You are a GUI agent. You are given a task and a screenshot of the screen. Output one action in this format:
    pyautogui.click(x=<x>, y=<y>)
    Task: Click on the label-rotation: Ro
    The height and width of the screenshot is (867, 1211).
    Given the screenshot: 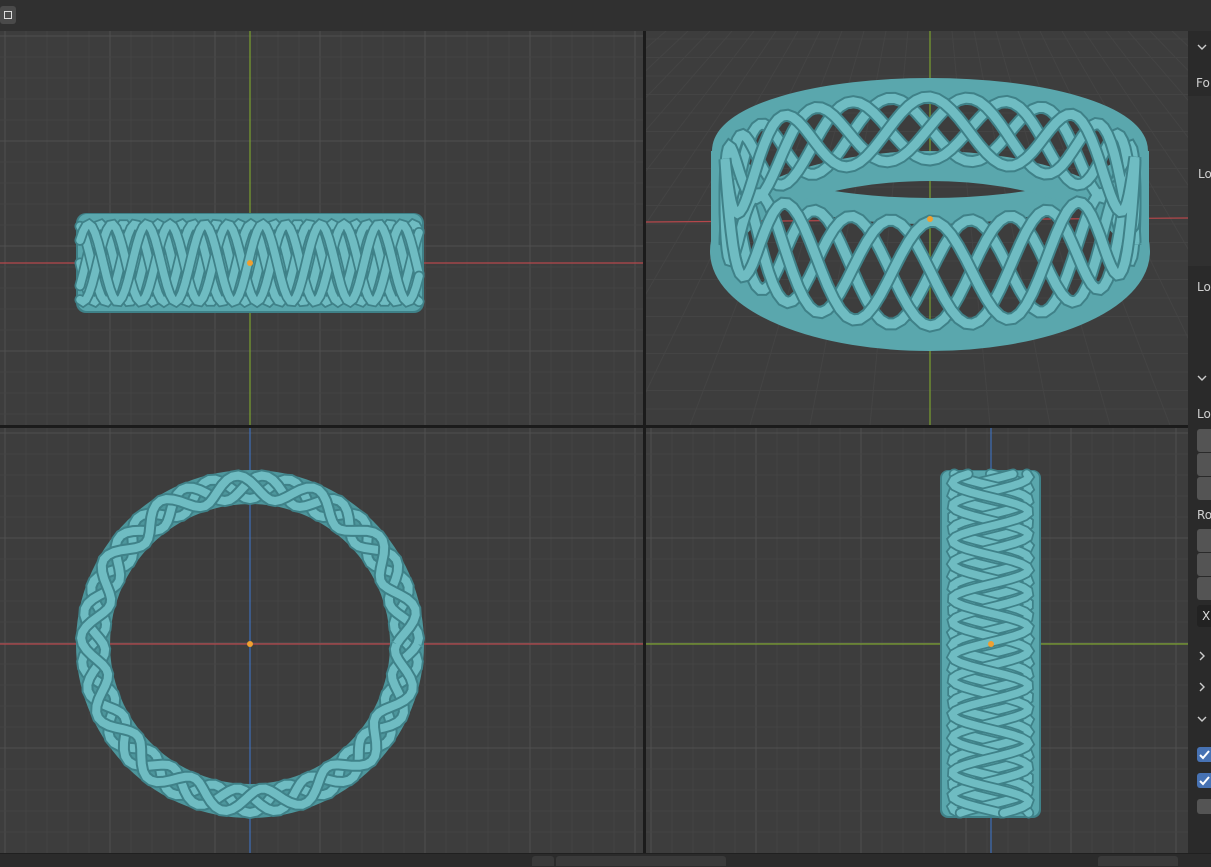 What is the action you would take?
    pyautogui.click(x=1204, y=515)
    